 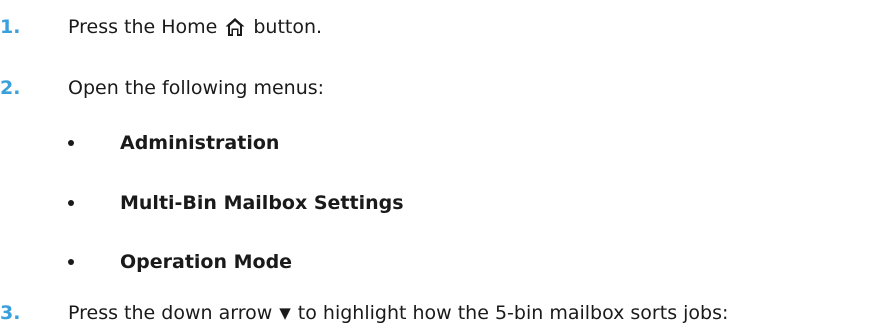 I want to click on step-number: 3., so click(x=10, y=313).